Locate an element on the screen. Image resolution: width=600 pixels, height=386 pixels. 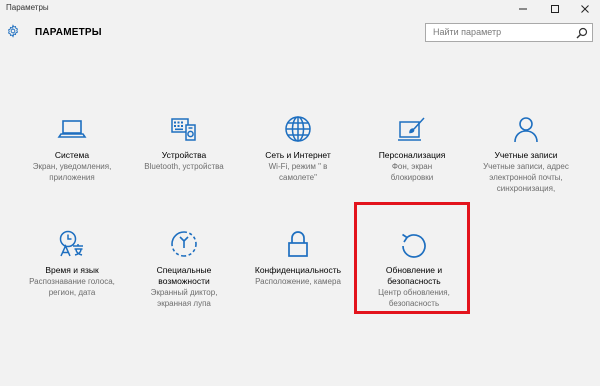
close-icon is located at coordinates (585, 9).